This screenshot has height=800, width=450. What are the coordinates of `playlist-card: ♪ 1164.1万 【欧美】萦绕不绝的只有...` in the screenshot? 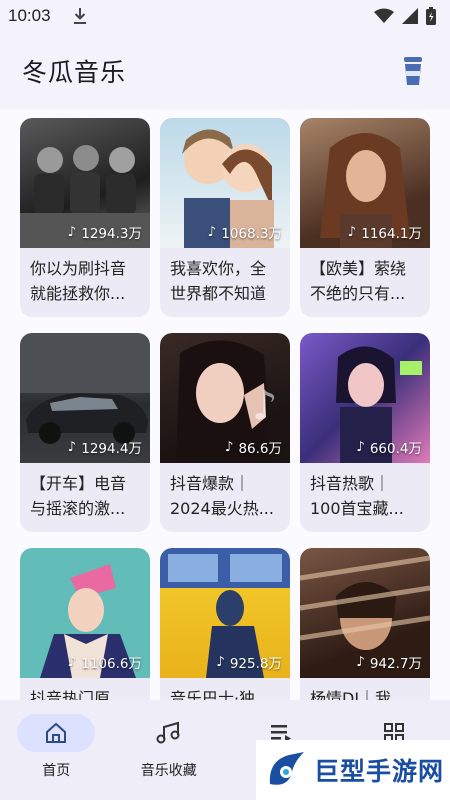 It's located at (365, 217).